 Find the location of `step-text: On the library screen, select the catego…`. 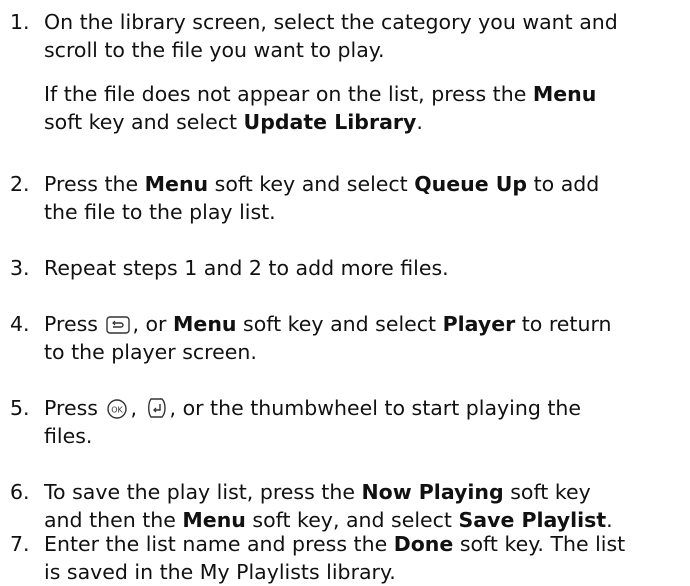

step-text: On the library screen, select the catego… is located at coordinates (365, 36).